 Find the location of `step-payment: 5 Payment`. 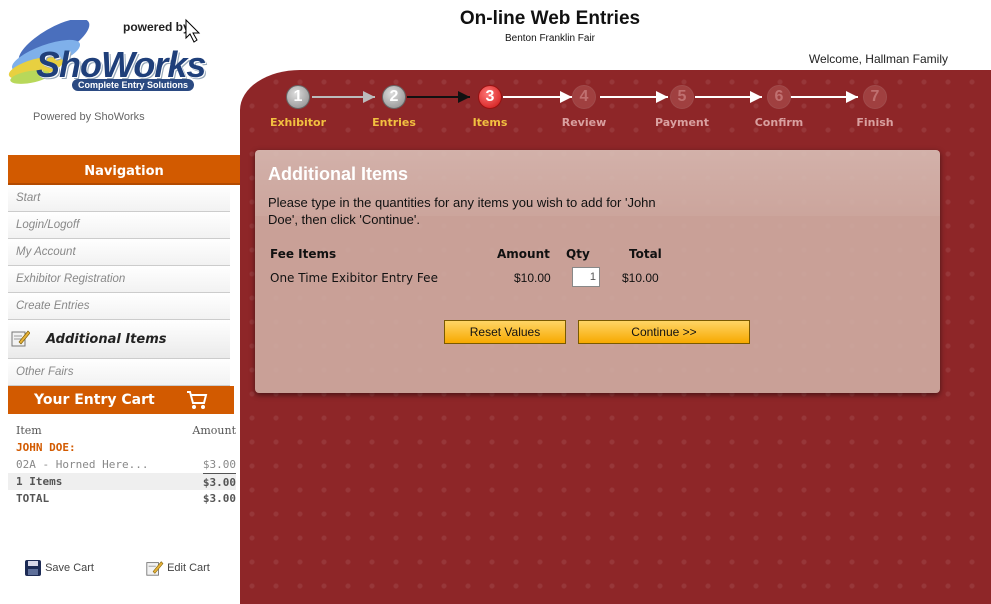

step-payment: 5 Payment is located at coordinates (682, 107).